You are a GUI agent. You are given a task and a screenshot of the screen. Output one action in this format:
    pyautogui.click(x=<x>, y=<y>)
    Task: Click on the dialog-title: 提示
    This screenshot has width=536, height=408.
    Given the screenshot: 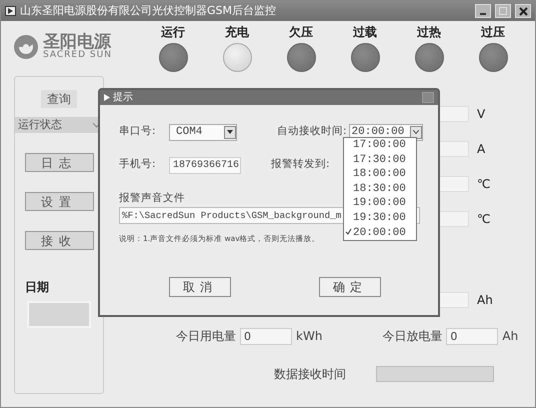 What is the action you would take?
    pyautogui.click(x=123, y=98)
    